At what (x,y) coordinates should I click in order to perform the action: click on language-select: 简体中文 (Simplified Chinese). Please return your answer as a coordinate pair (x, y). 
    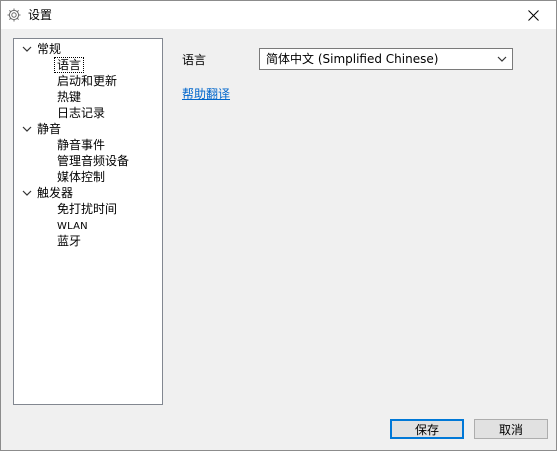
    Looking at the image, I should click on (386, 59).